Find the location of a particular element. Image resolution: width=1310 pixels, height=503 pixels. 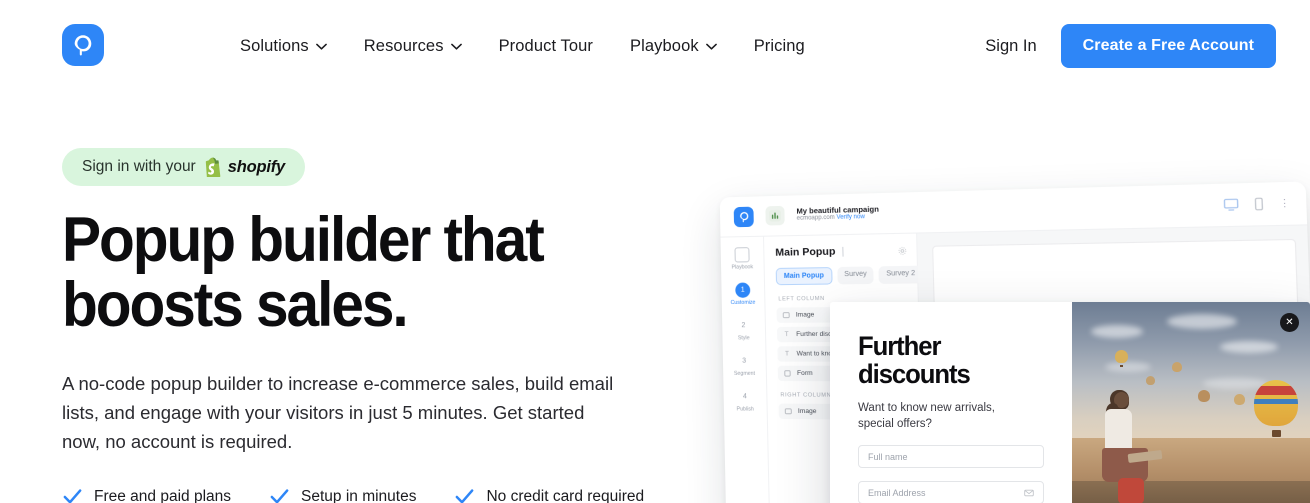

popup-tabs: Main Popup Survey Survey 2 is located at coordinates (849, 275).